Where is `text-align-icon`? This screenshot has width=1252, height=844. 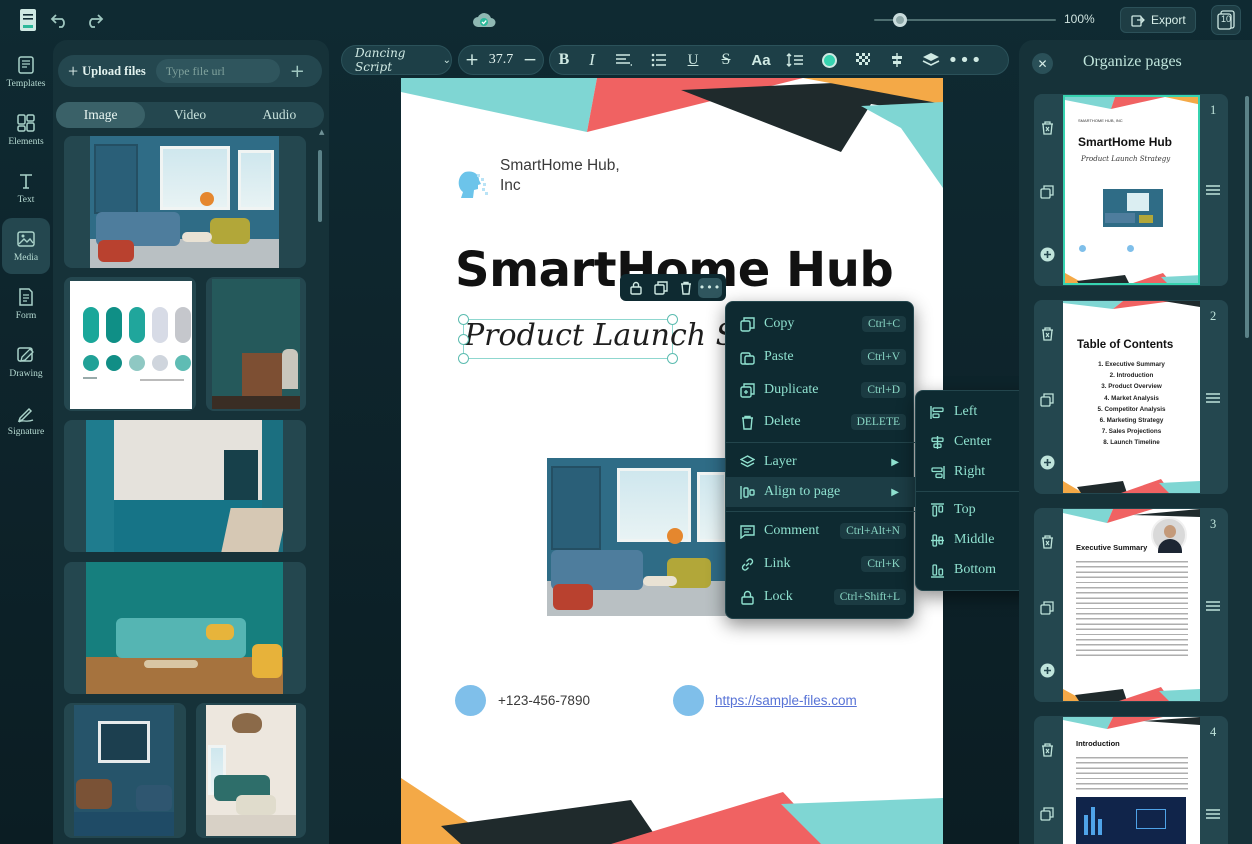 text-align-icon is located at coordinates (624, 60).